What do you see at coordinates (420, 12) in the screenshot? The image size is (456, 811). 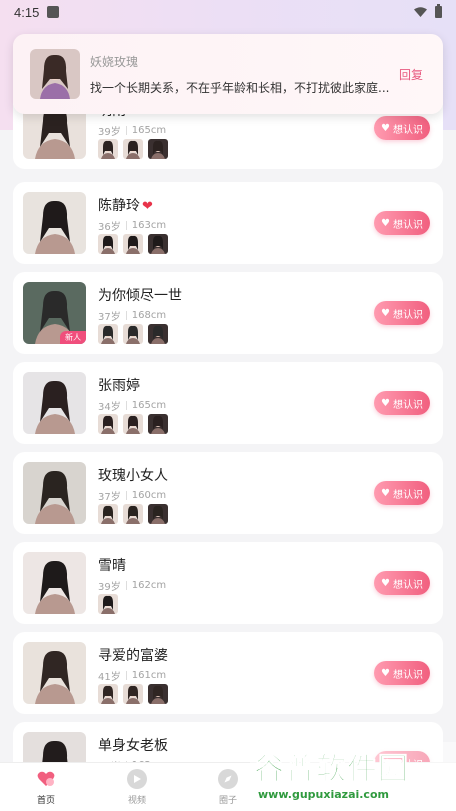 I see `wifi-icon` at bounding box center [420, 12].